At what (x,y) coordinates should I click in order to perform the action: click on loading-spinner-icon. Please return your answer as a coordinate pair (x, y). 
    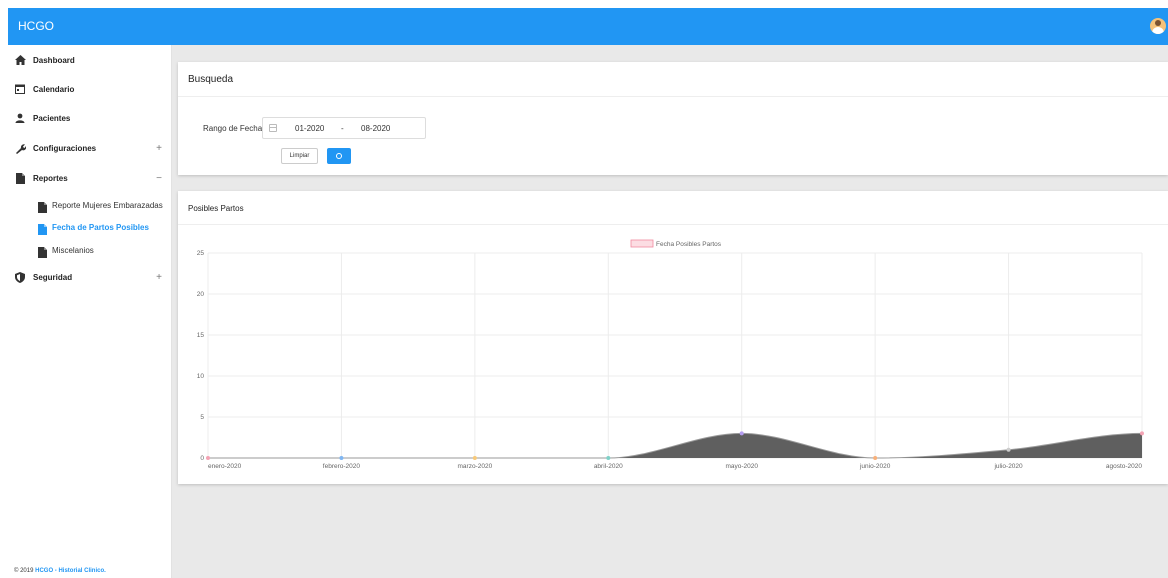
    Looking at the image, I should click on (339, 156).